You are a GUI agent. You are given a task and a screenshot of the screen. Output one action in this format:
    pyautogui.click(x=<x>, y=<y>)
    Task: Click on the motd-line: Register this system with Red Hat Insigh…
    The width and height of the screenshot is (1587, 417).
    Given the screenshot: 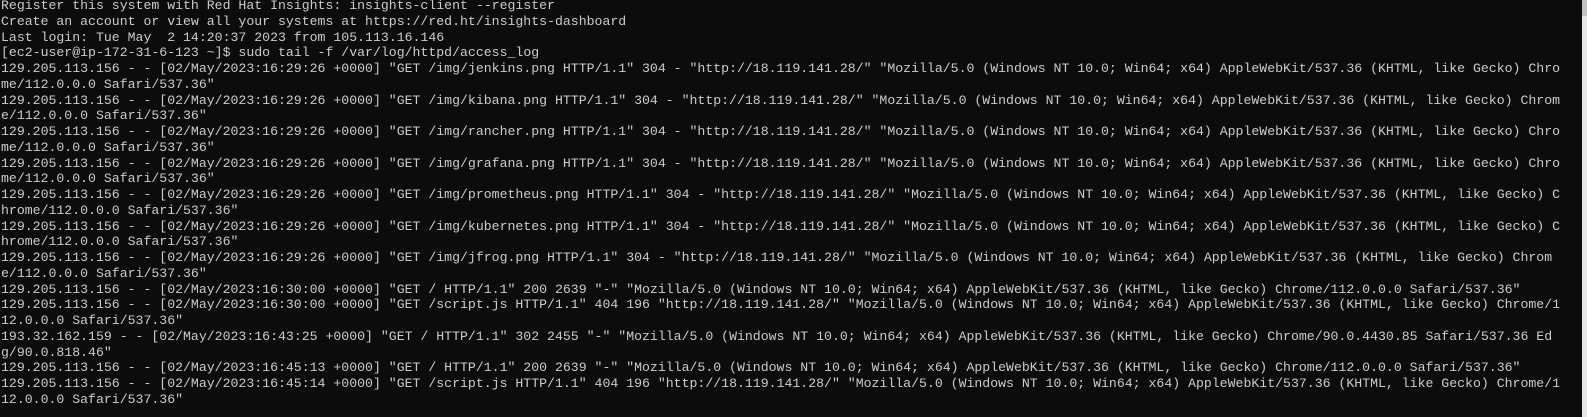 What is the action you would take?
    pyautogui.click(x=278, y=6)
    